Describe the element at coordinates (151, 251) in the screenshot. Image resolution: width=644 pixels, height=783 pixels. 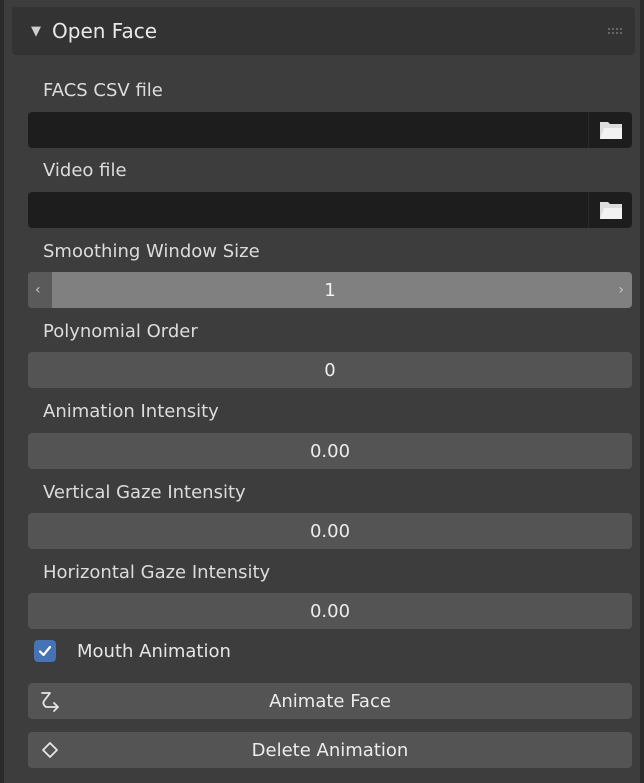
I see `smoothing-window-label: Smoothing Window Size` at that location.